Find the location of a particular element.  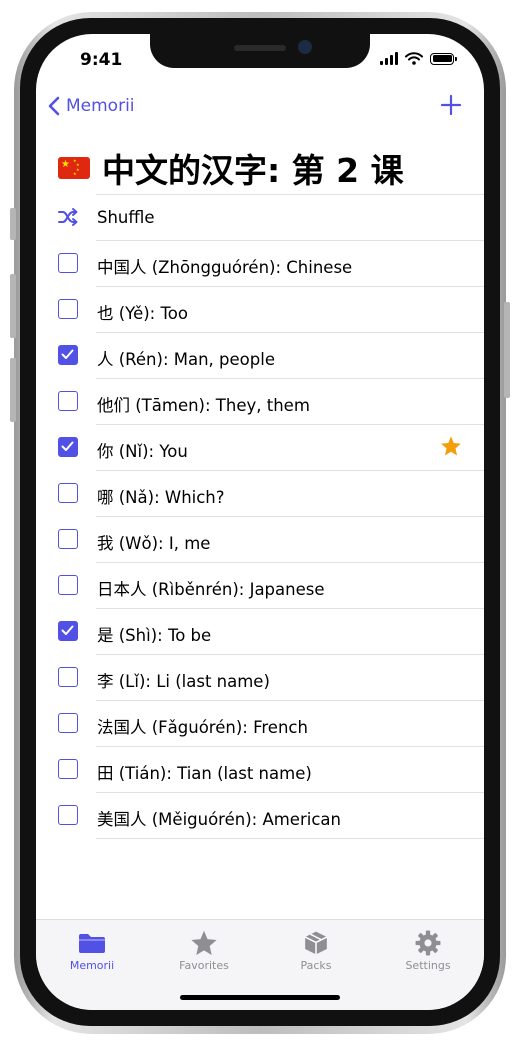

card-row: 我 (Wǒ): I, me is located at coordinates (260, 539).